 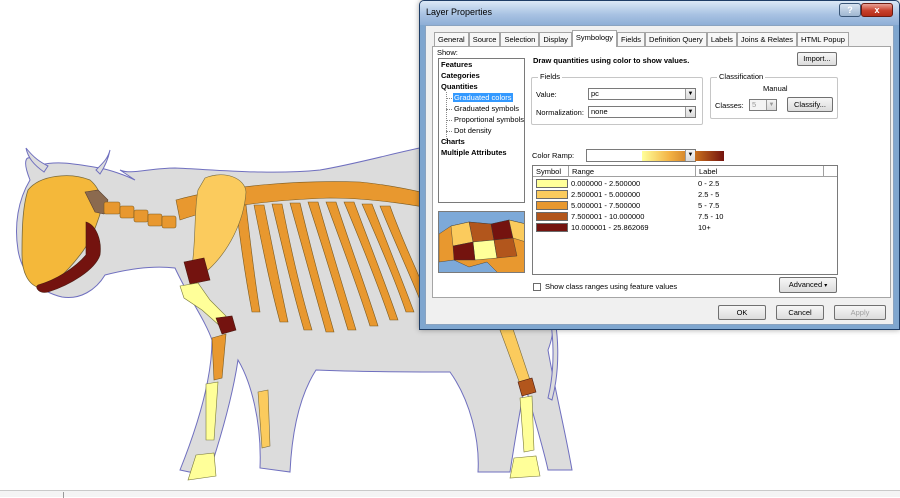 What do you see at coordinates (605, 183) in the screenshot?
I see `class-range: 0.000000 - 2.500000` at bounding box center [605, 183].